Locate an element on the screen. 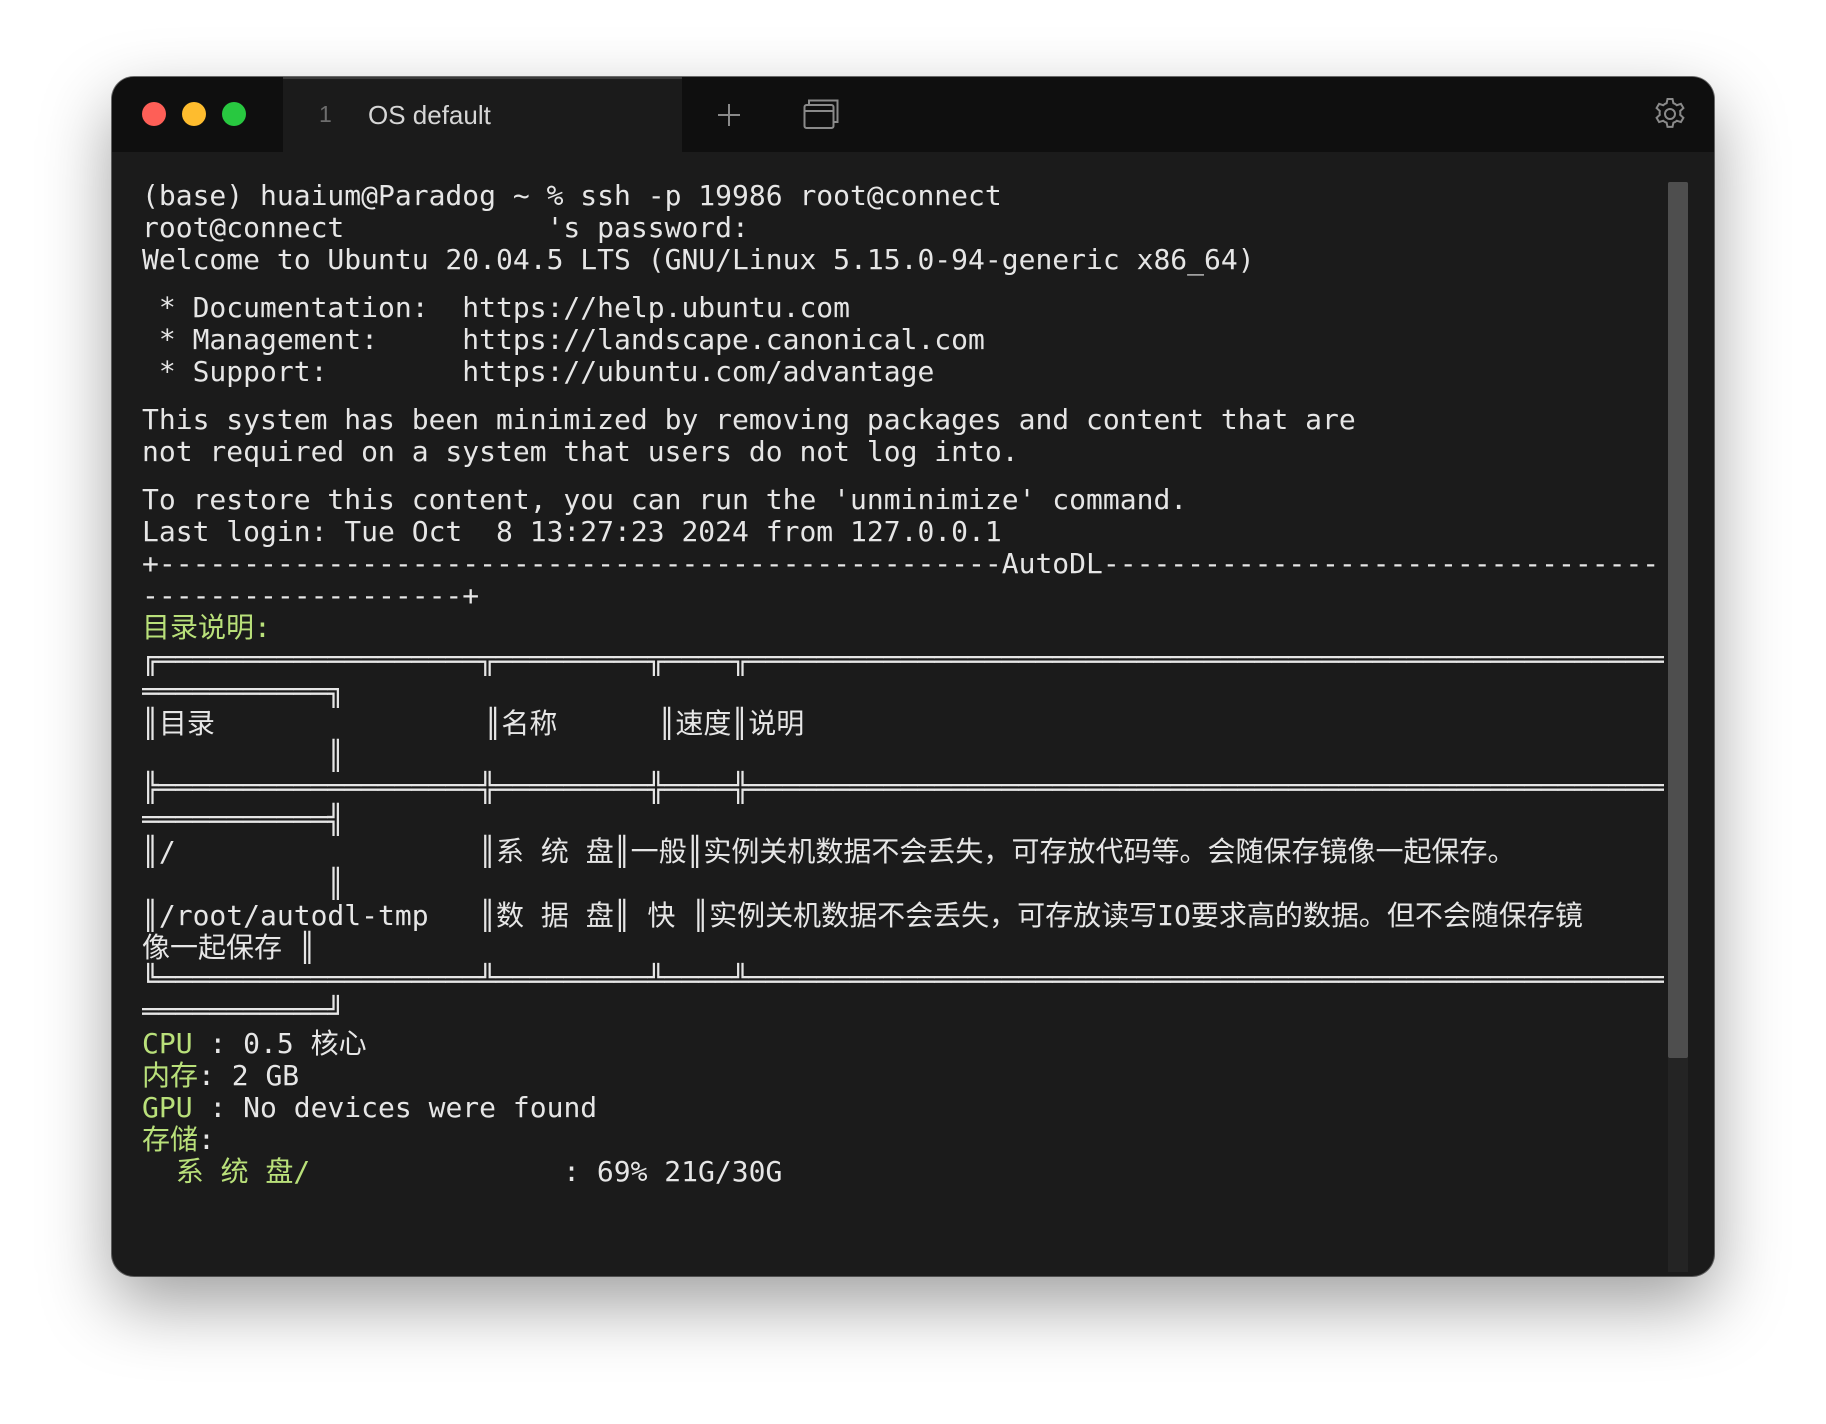  memory-label: 内存 is located at coordinates (170, 1075).